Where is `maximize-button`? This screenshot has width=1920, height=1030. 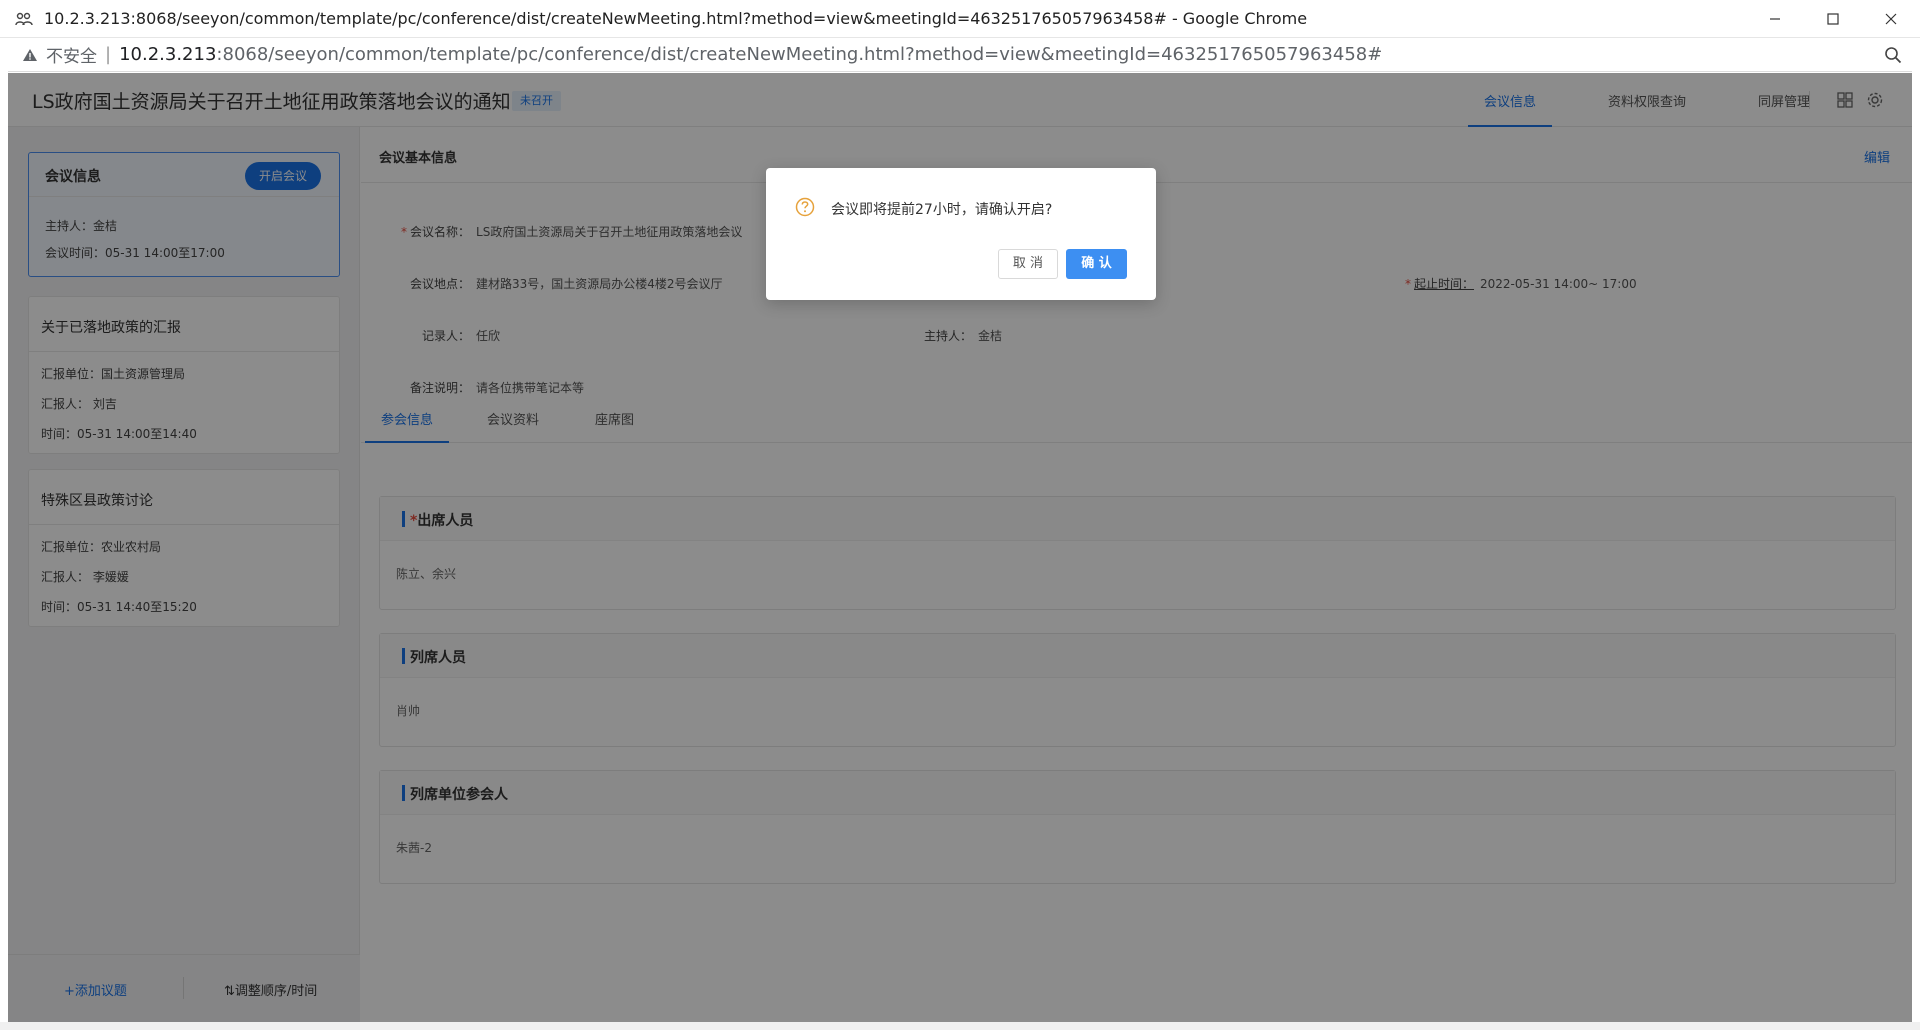 maximize-button is located at coordinates (1833, 19).